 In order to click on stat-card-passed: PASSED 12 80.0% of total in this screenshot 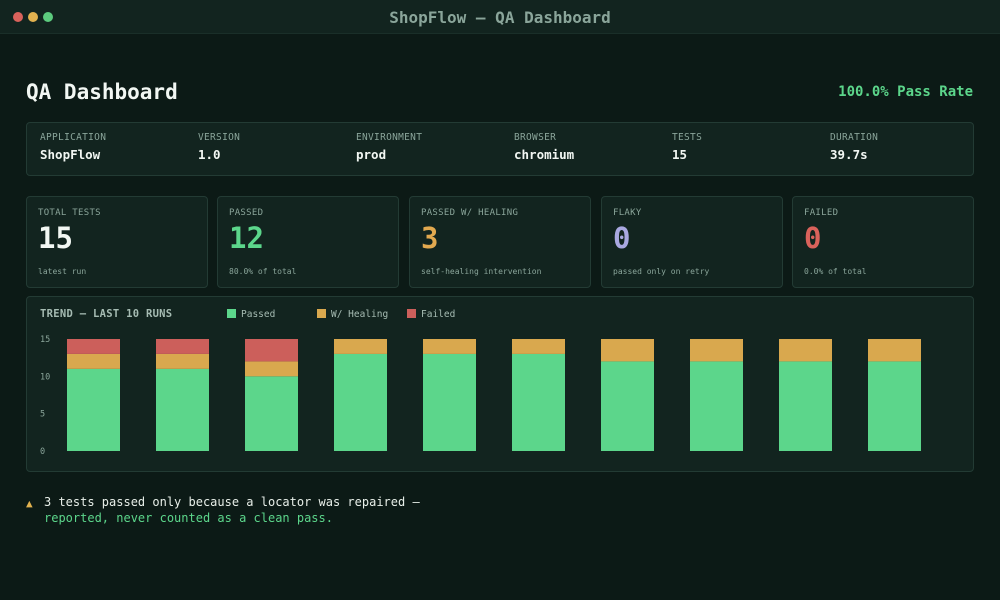, I will do `click(308, 242)`.